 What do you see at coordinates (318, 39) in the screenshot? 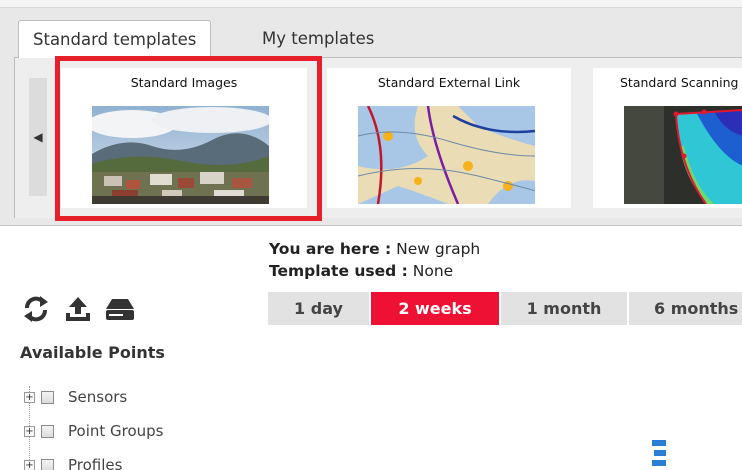
I see `tab-my-templates: My templates` at bounding box center [318, 39].